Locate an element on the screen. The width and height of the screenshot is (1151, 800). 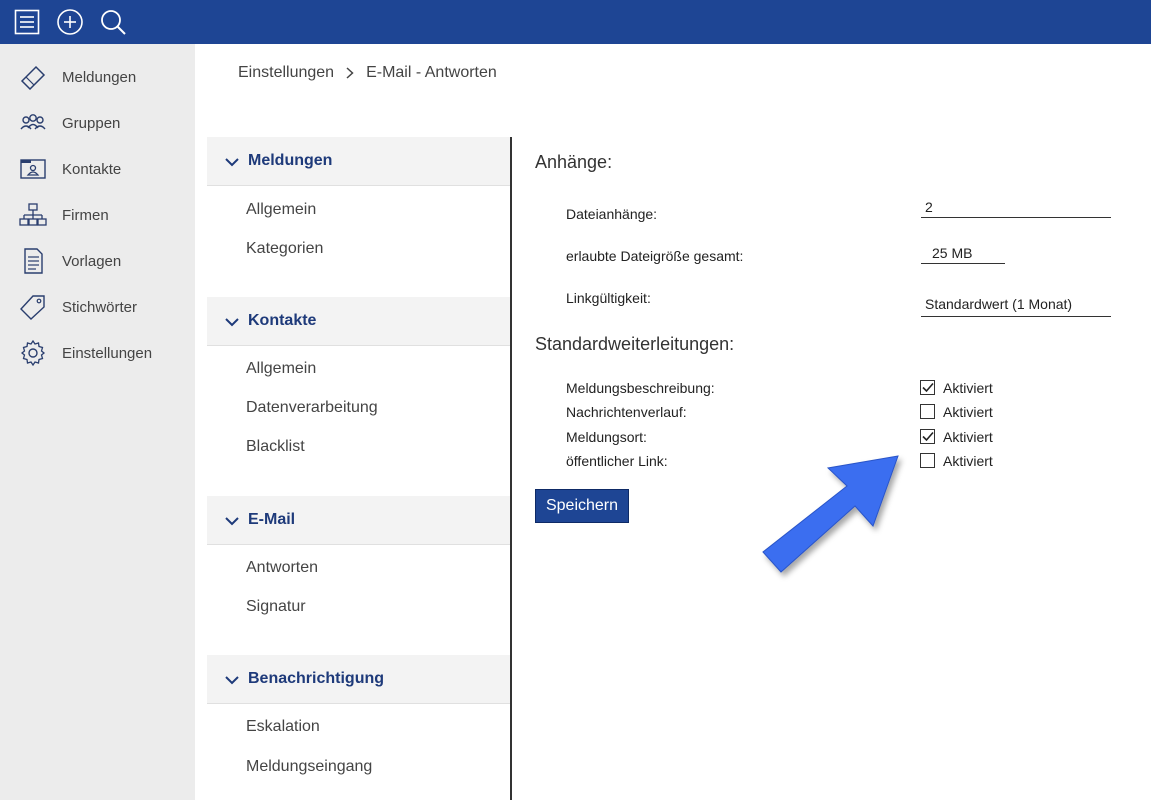
forward-location-option: Aktiviert is located at coordinates (968, 437).